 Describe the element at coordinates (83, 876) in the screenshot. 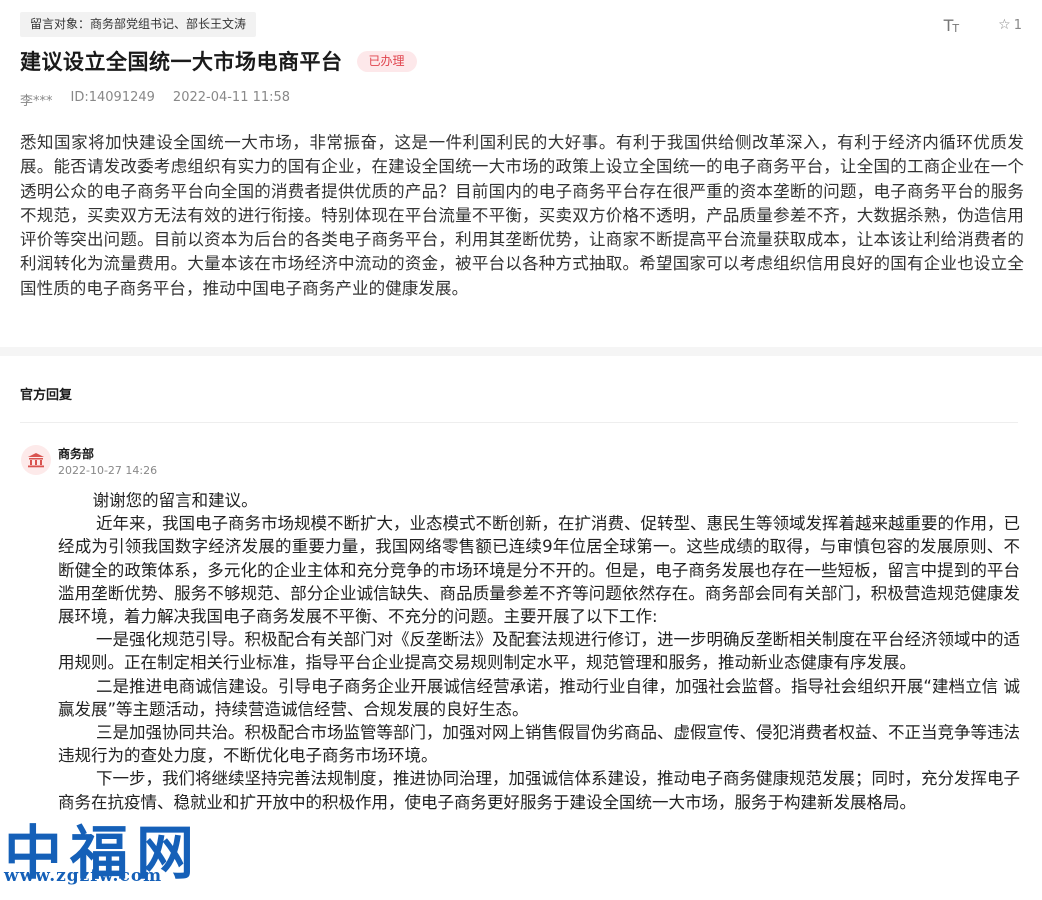

I see `watermark-url: www.zgzfw.com` at that location.